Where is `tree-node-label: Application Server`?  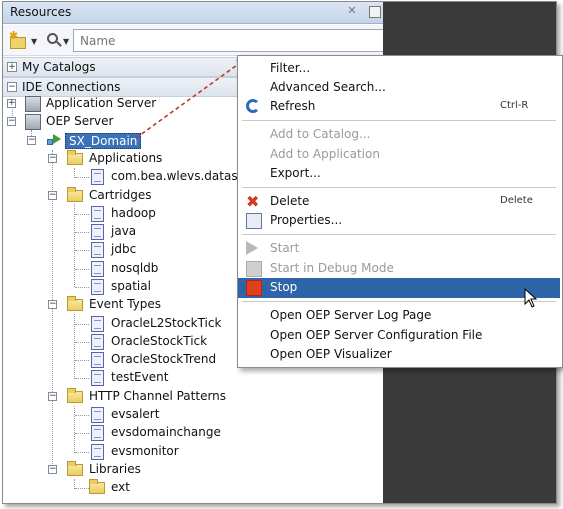 tree-node-label: Application Server is located at coordinates (101, 103).